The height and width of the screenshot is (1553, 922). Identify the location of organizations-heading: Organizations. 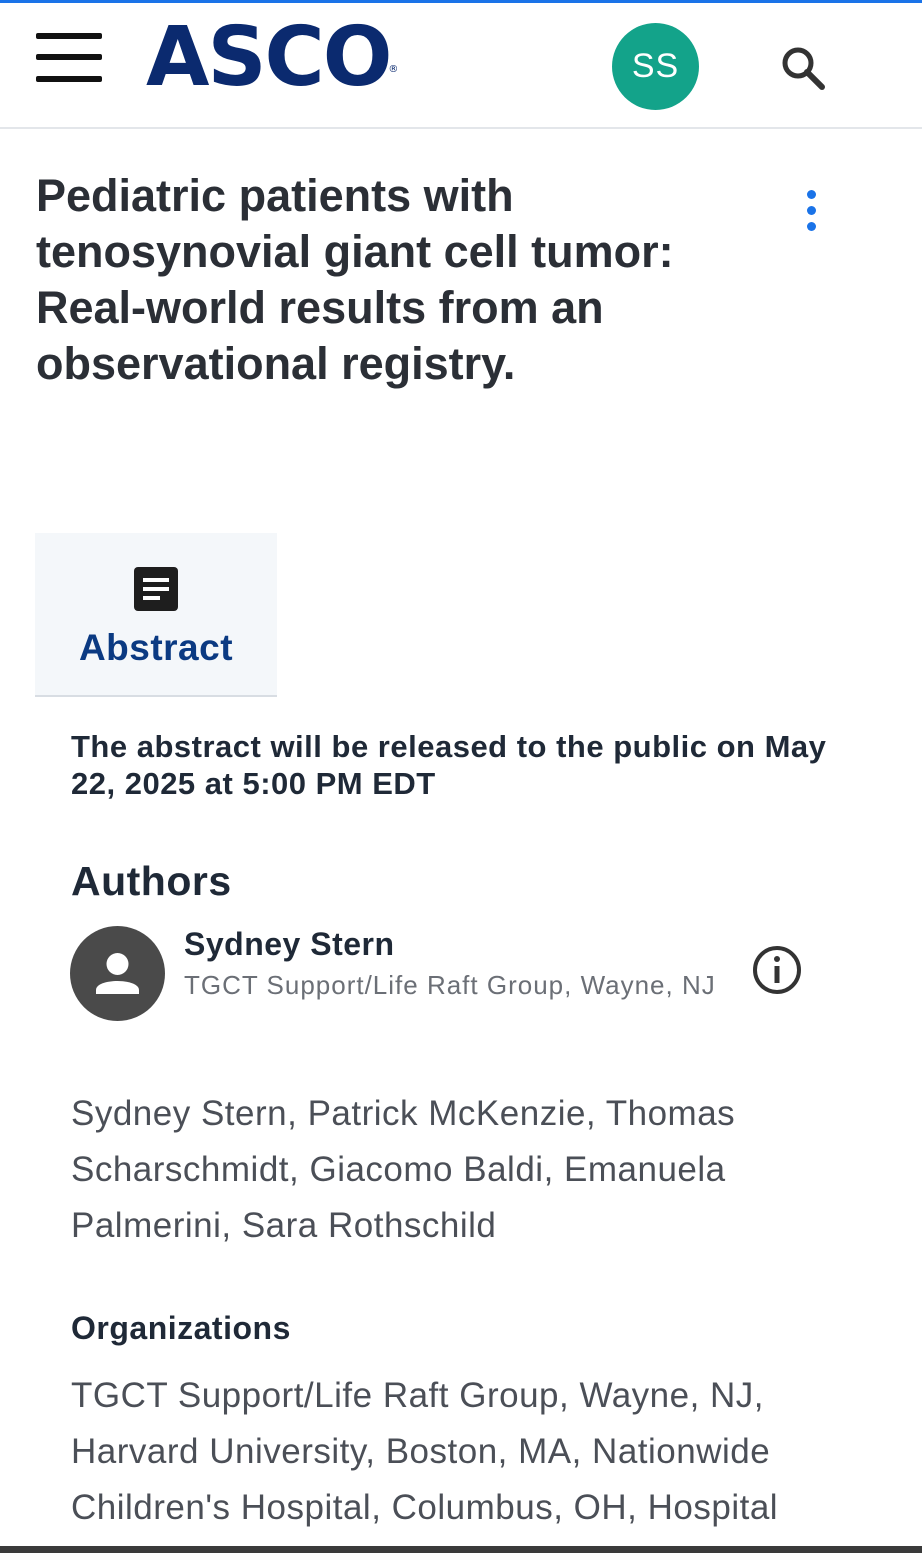
(181, 1328).